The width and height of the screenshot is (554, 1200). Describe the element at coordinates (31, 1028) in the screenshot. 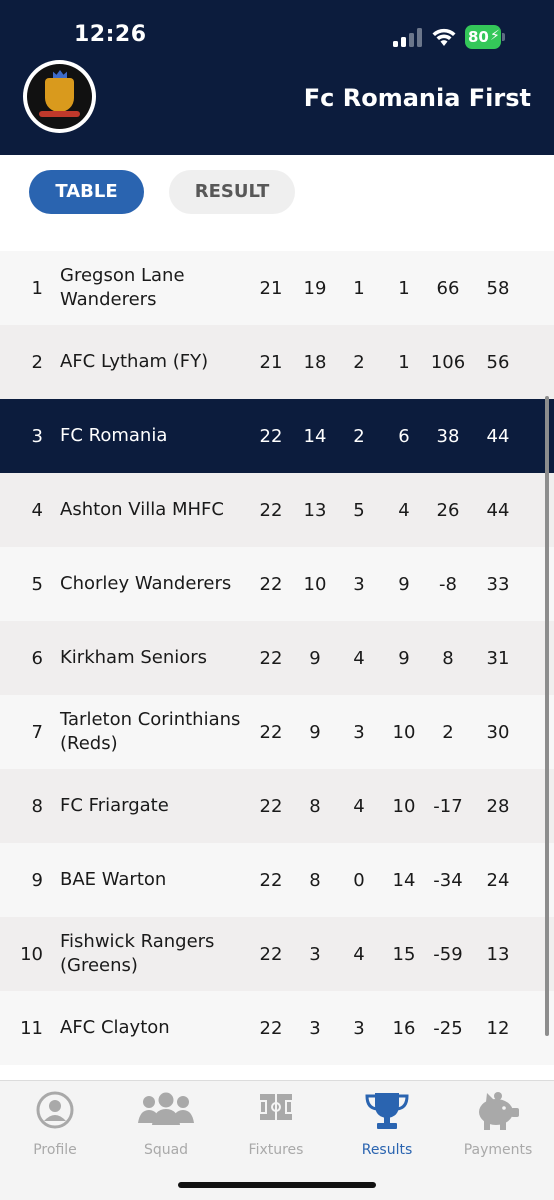

I see `row-position: 11` at that location.